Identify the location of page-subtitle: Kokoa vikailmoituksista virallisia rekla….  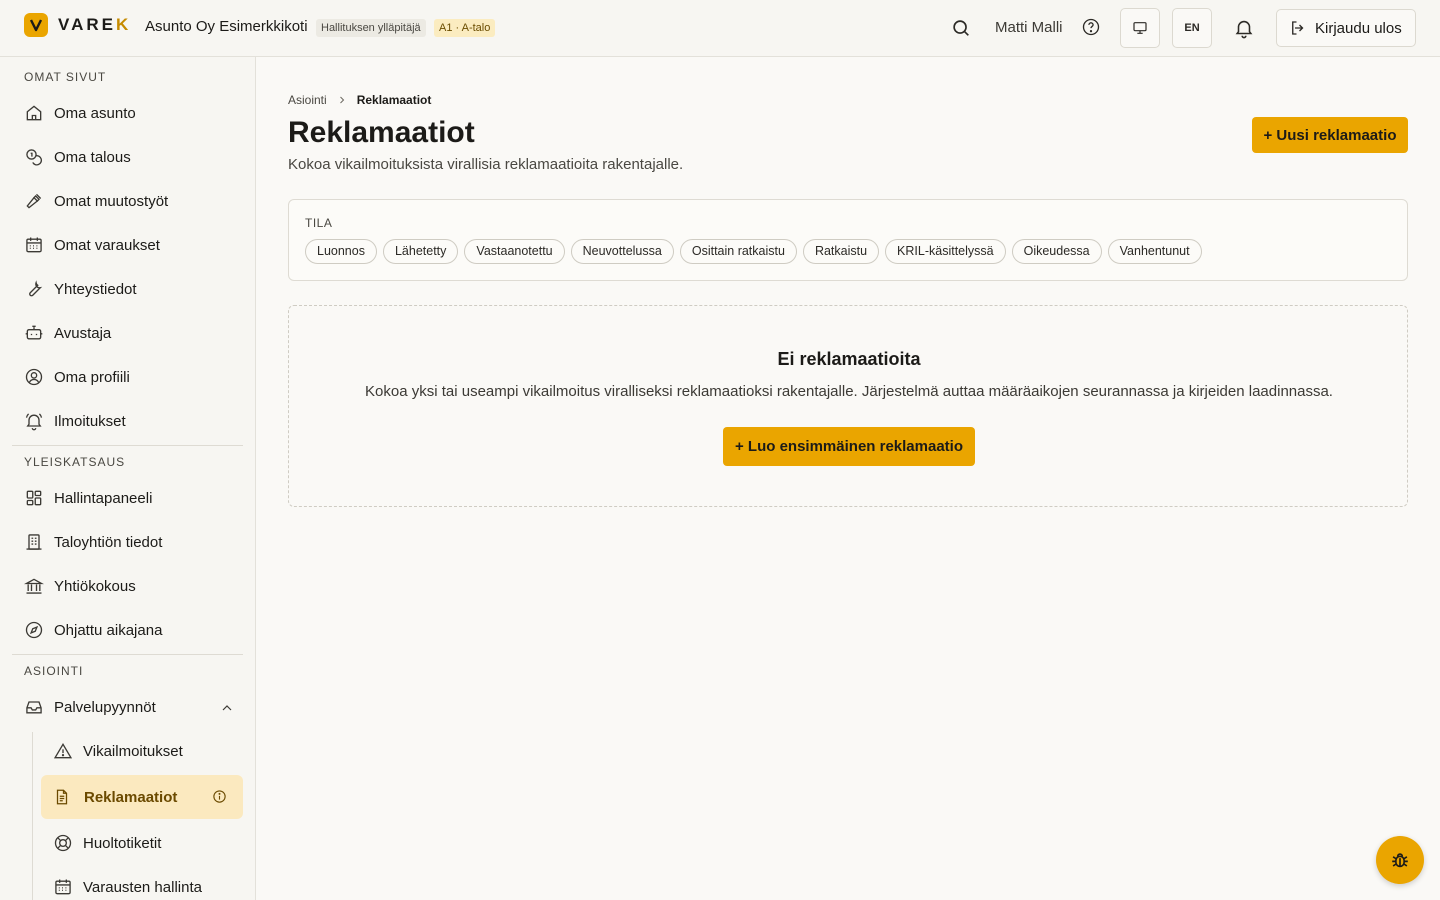
(486, 164).